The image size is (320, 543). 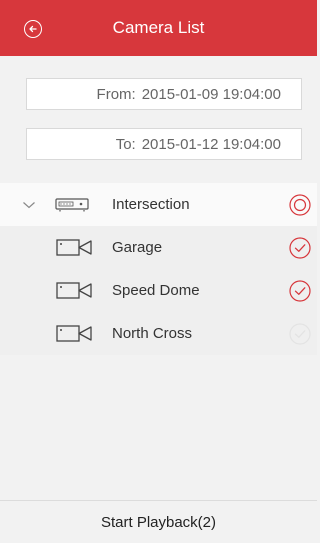 I want to click on camera-row-north-cross: North Cross, so click(x=158, y=333).